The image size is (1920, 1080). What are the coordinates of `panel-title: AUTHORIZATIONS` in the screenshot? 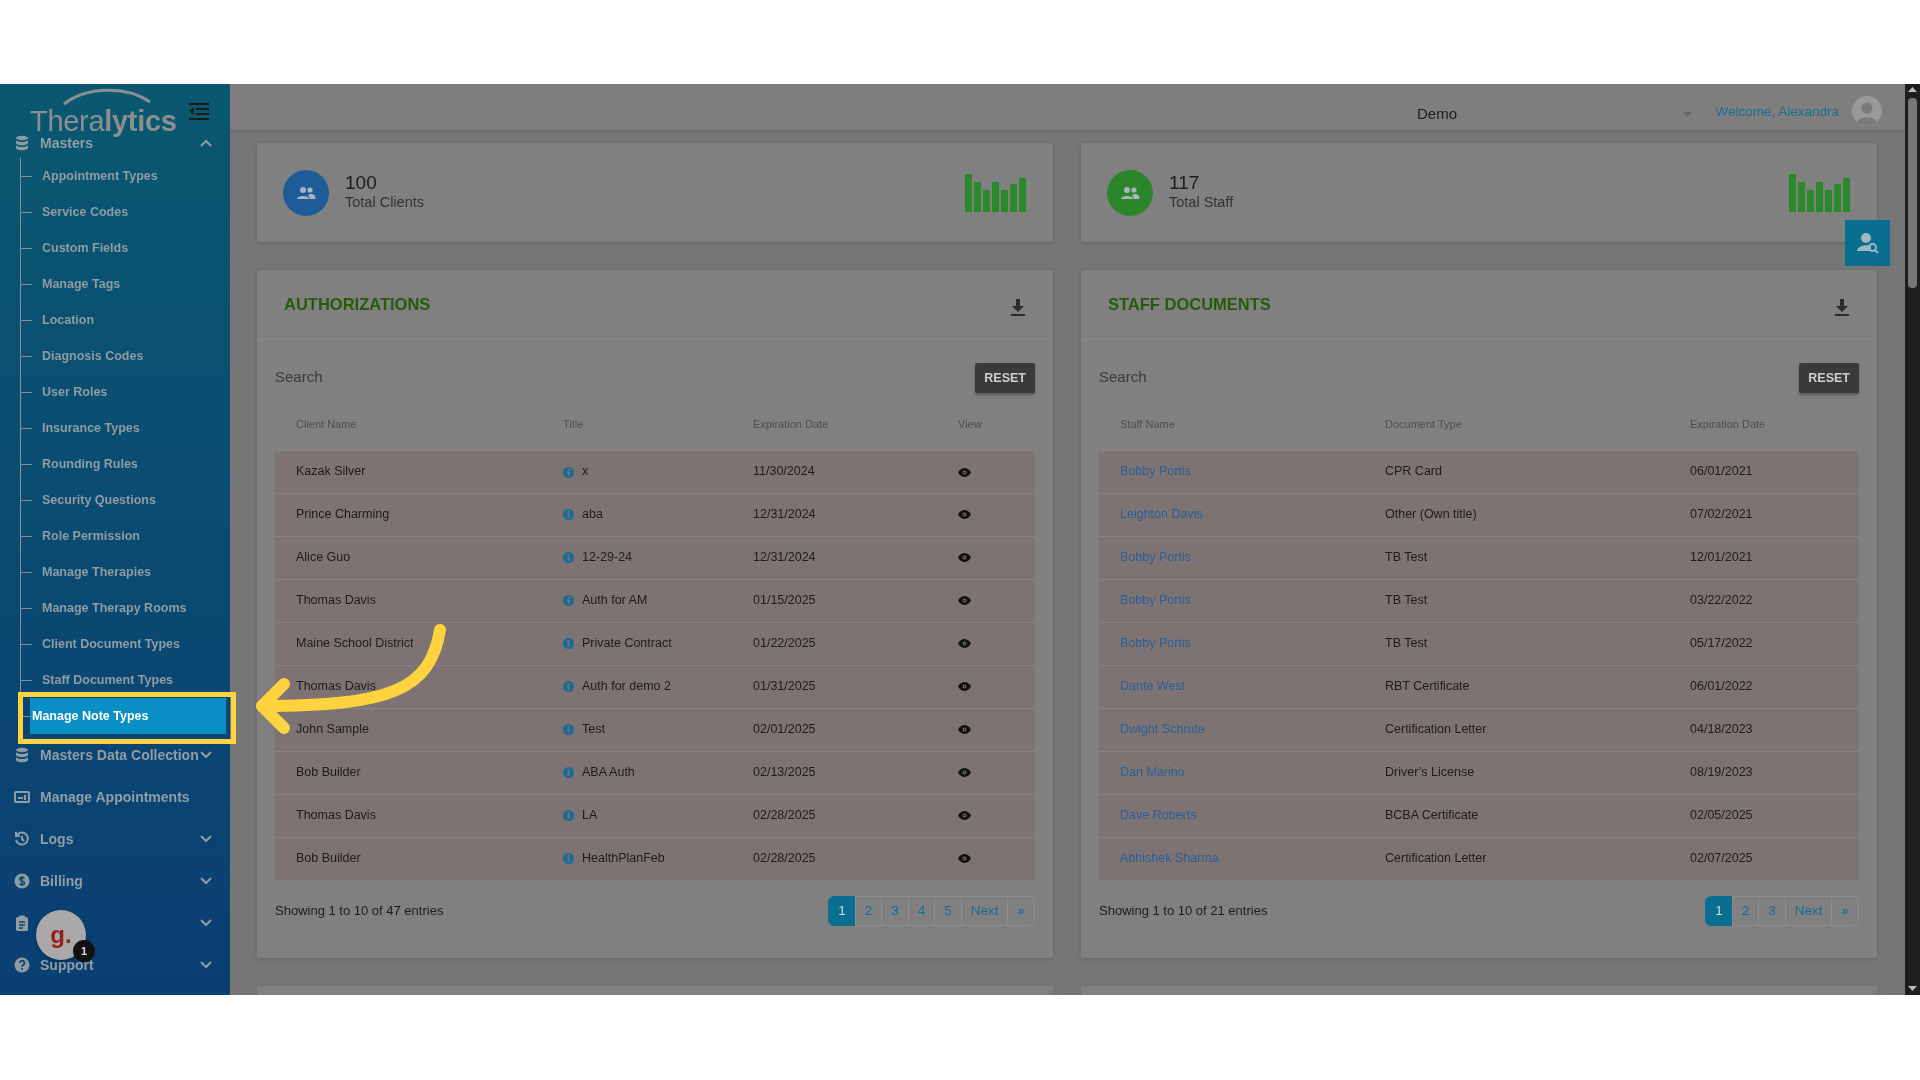 It's located at (357, 305).